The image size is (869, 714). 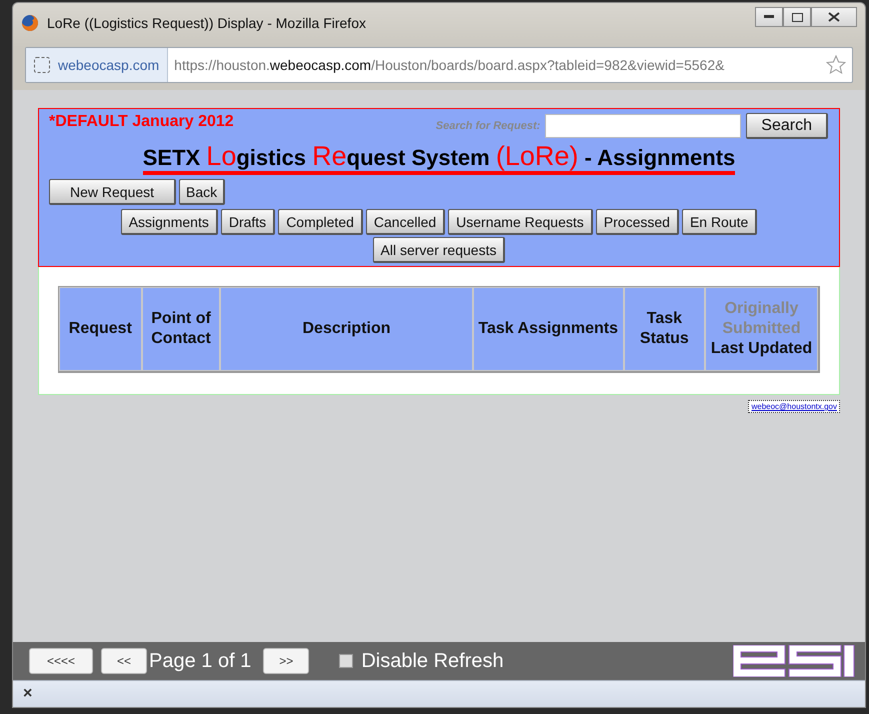 What do you see at coordinates (141, 122) in the screenshot?
I see `default-label: *DEFAULT January 2012` at bounding box center [141, 122].